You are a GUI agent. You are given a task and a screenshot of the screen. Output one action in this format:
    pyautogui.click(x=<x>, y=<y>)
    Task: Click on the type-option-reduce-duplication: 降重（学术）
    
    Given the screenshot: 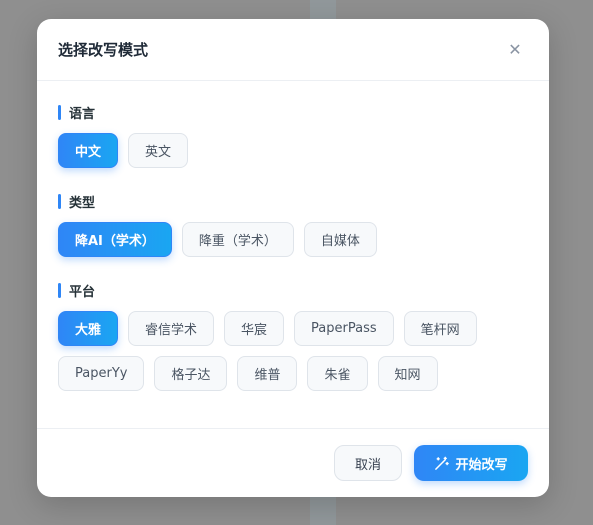 What is the action you would take?
    pyautogui.click(x=237, y=239)
    